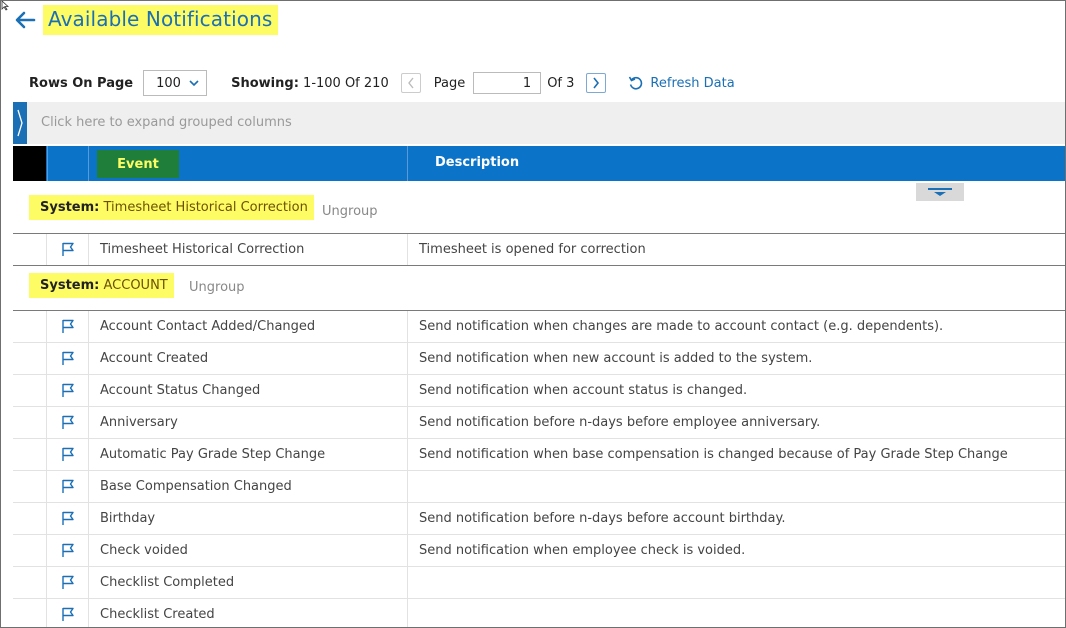 The image size is (1066, 628). What do you see at coordinates (532, 249) in the screenshot?
I see `description-cell: Timesheet is opened for correction` at bounding box center [532, 249].